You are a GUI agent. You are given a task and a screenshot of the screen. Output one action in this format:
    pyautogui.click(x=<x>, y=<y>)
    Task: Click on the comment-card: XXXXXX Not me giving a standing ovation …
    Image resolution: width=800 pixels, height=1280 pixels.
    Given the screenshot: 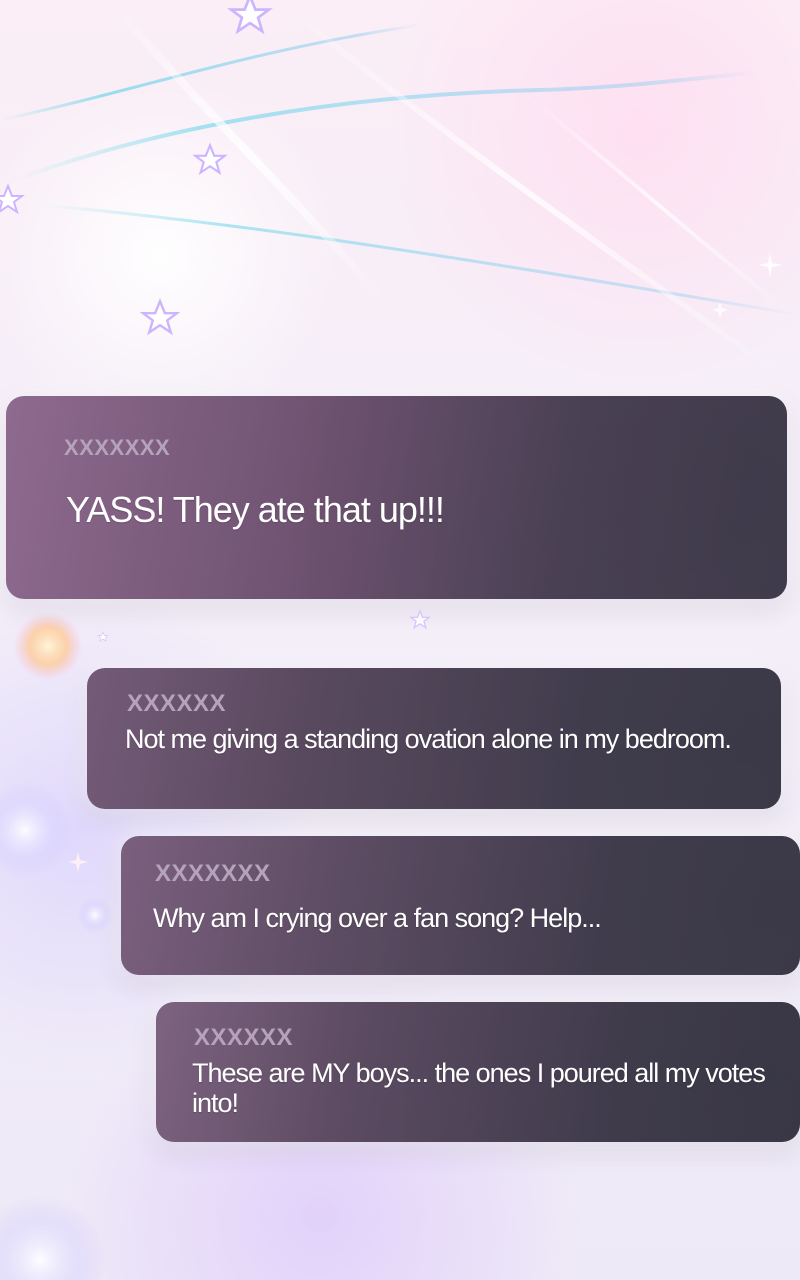 What is the action you would take?
    pyautogui.click(x=434, y=738)
    